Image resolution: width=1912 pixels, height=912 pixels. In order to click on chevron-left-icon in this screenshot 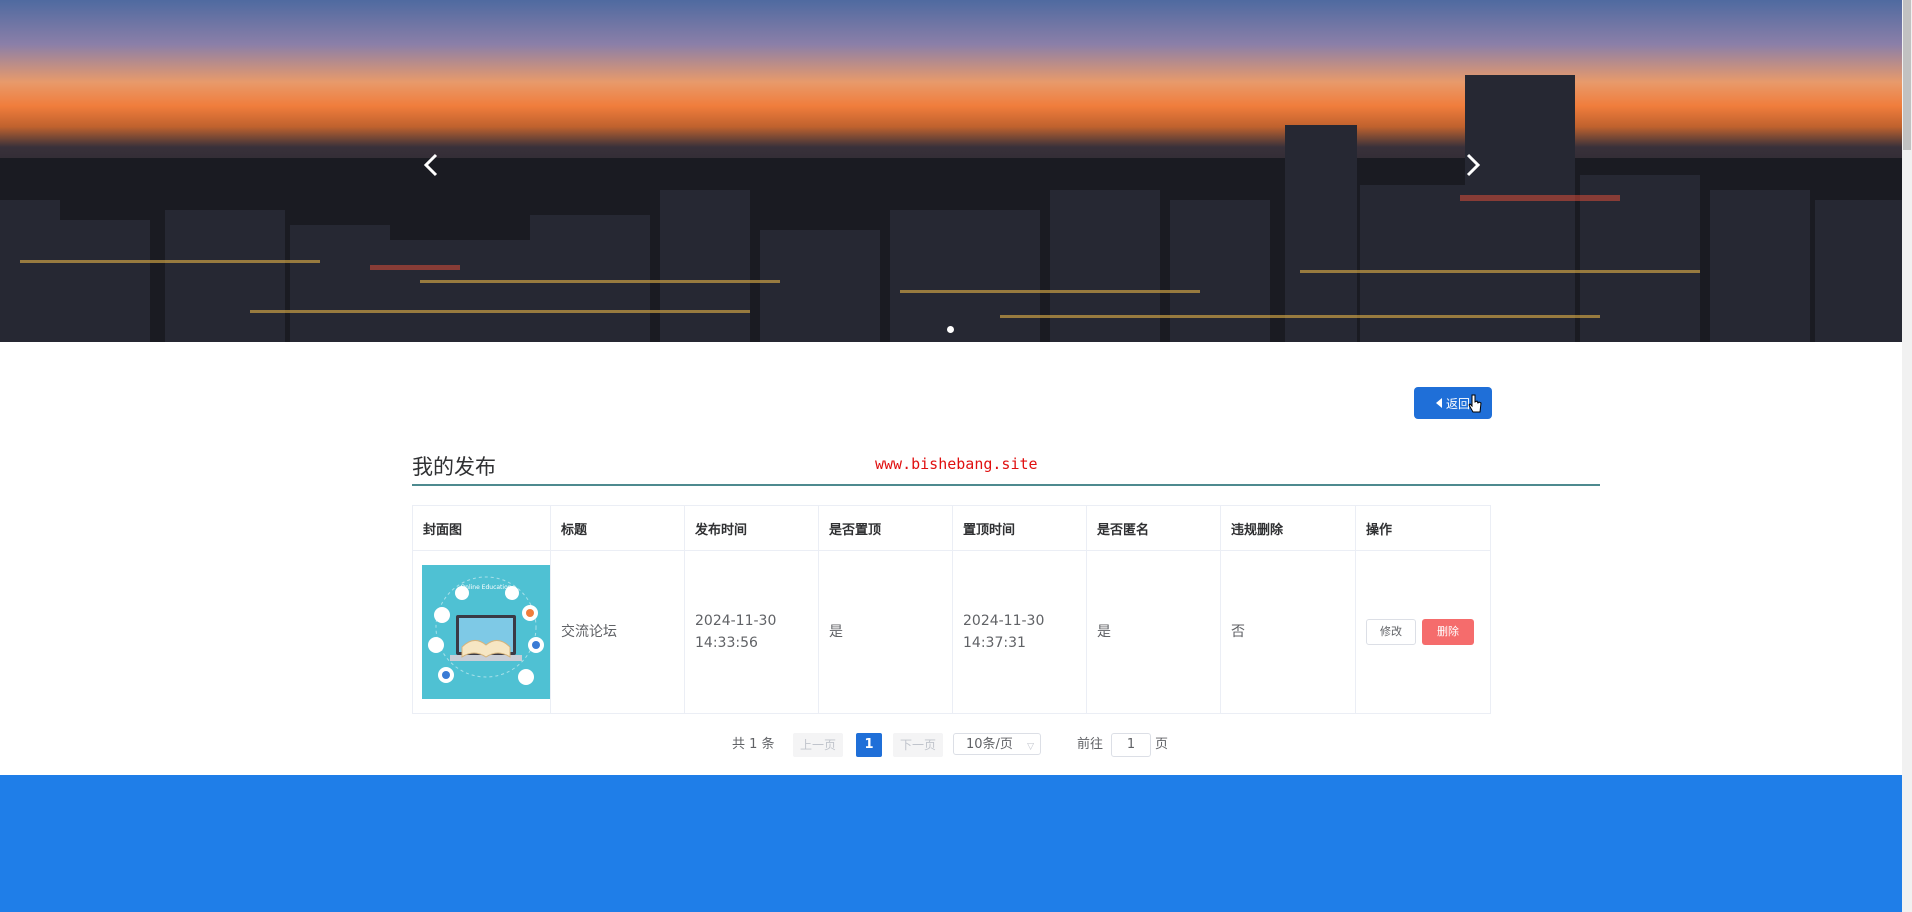, I will do `click(430, 165)`.